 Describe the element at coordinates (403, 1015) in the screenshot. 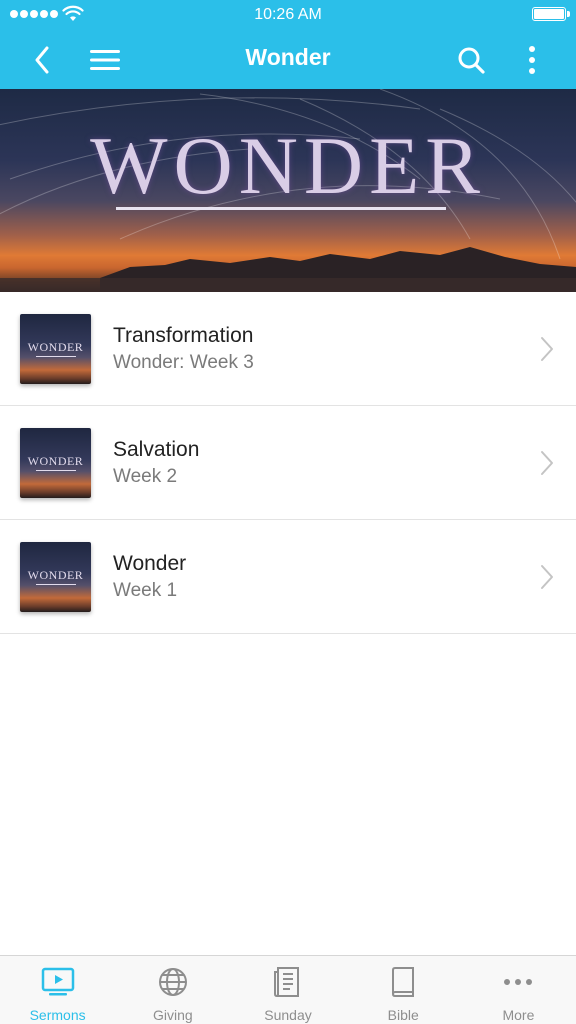

I see `tab-label: Bible` at that location.